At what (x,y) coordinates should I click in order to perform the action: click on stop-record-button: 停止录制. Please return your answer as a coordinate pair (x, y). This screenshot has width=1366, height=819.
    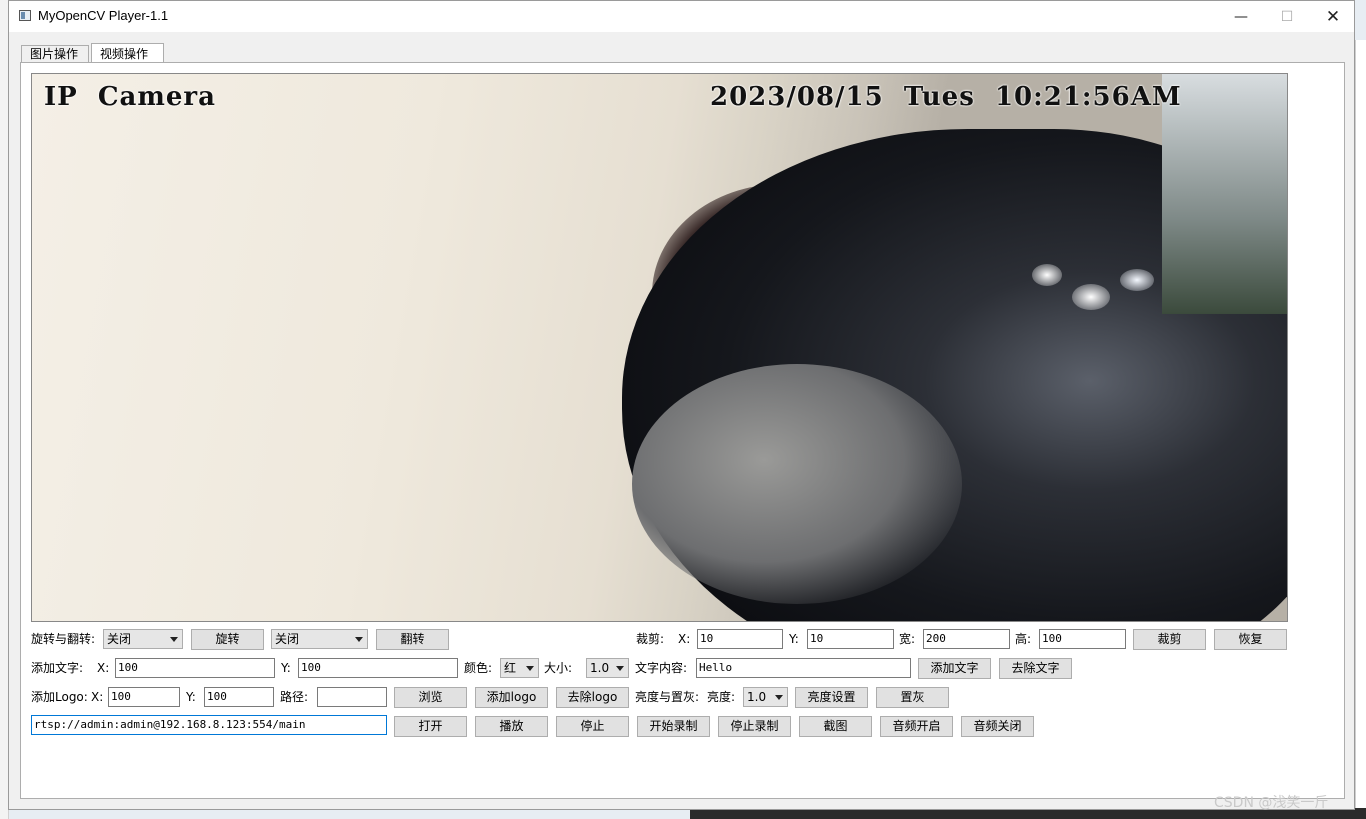
    Looking at the image, I should click on (754, 726).